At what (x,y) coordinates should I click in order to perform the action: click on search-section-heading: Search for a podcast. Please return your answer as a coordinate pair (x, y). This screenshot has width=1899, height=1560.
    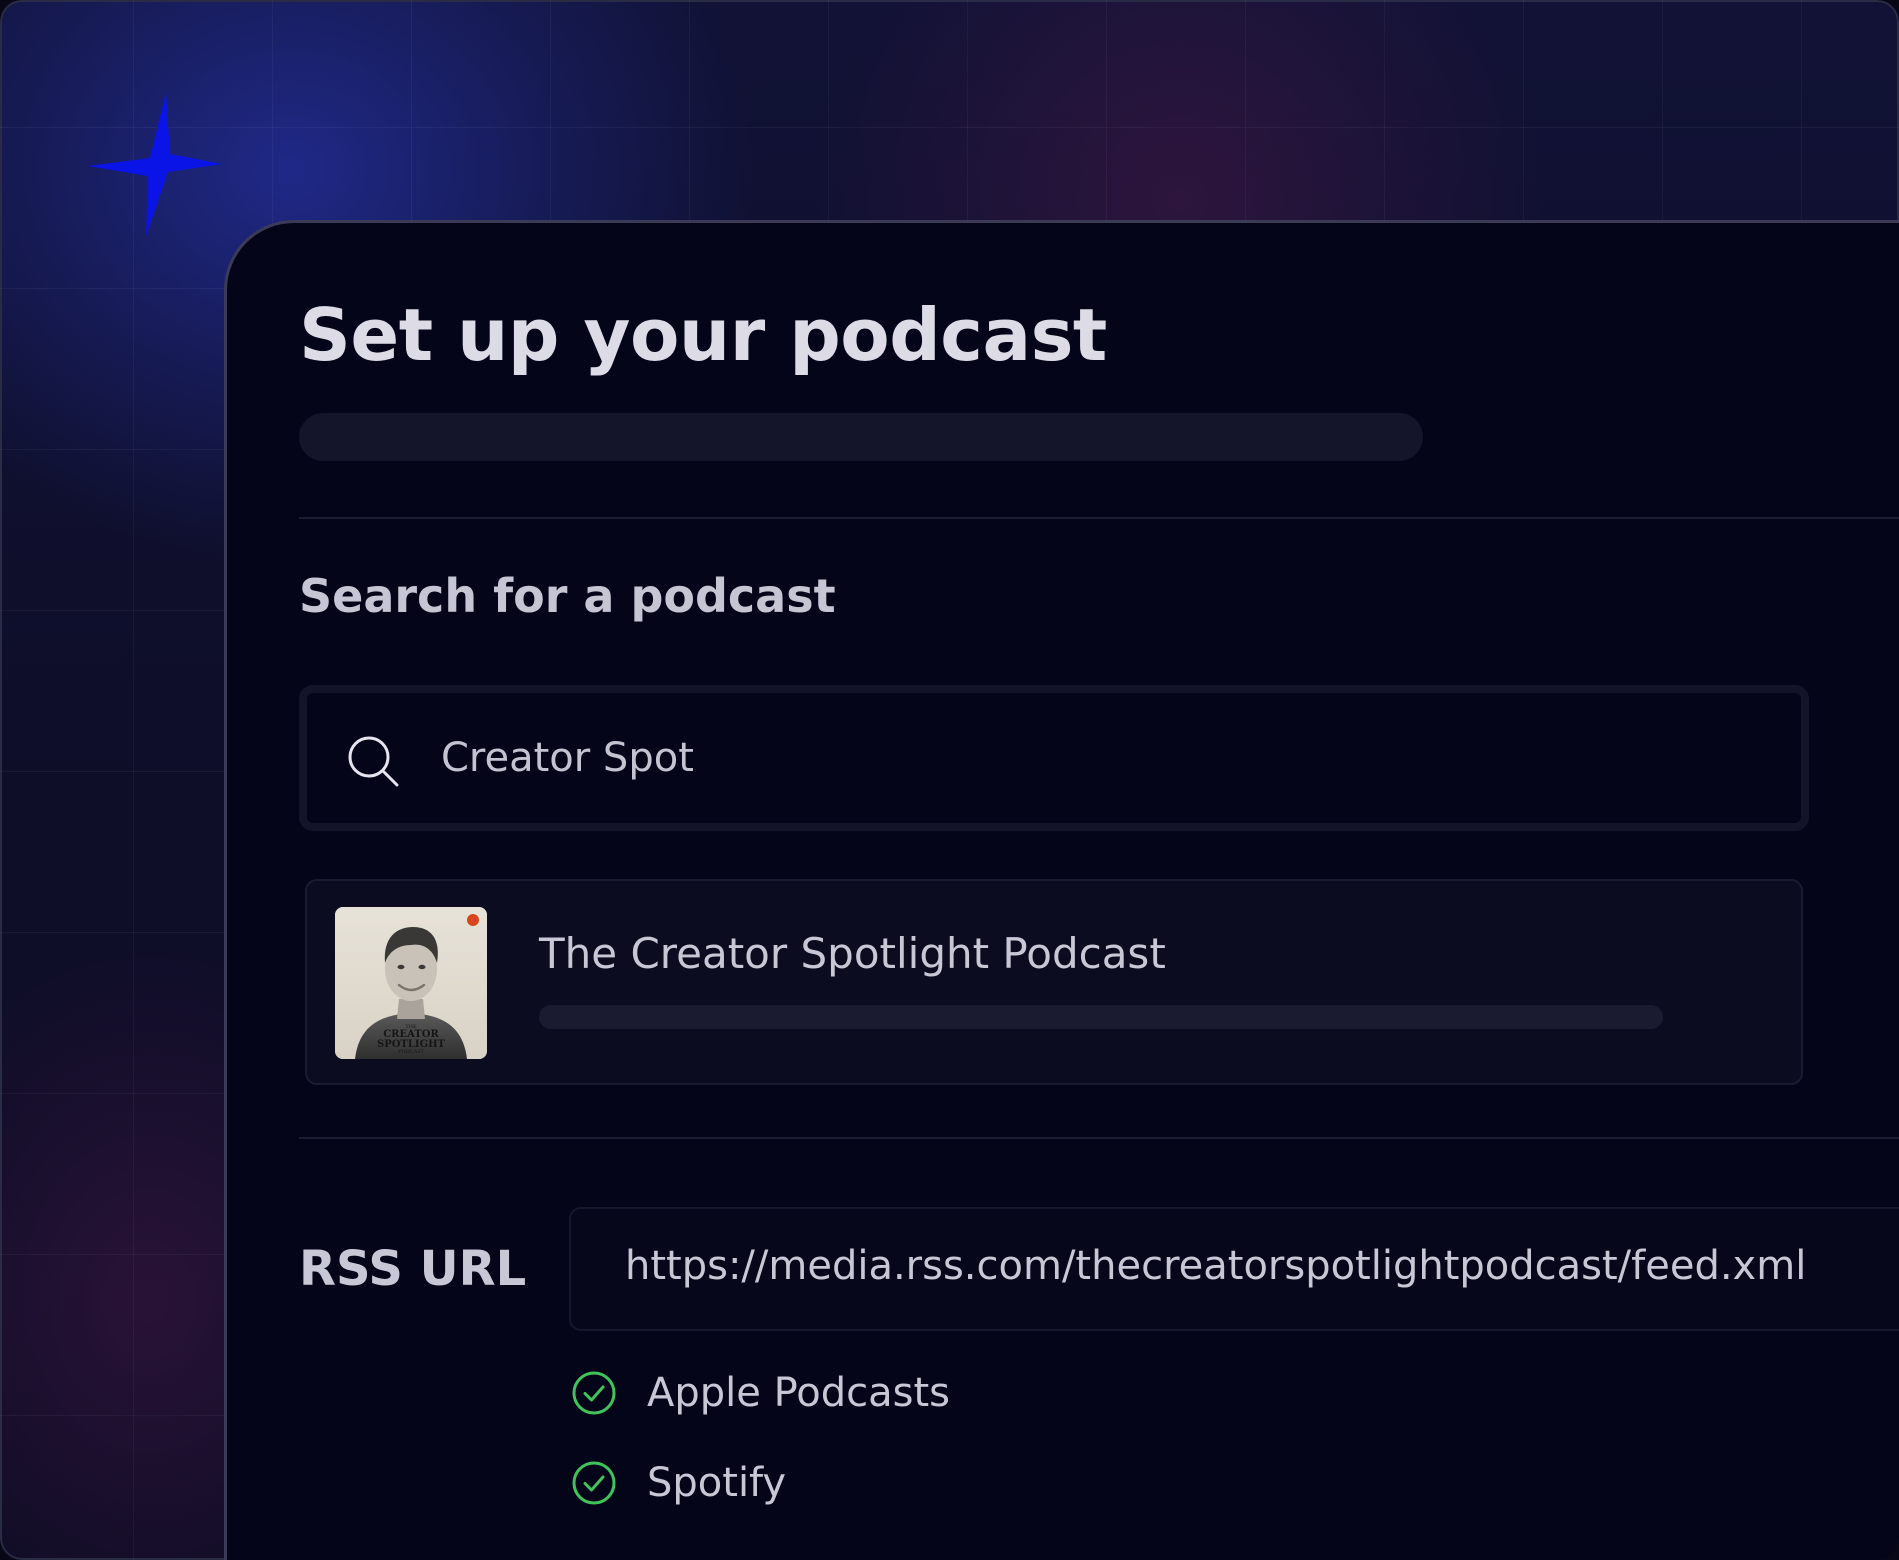
    Looking at the image, I should click on (567, 596).